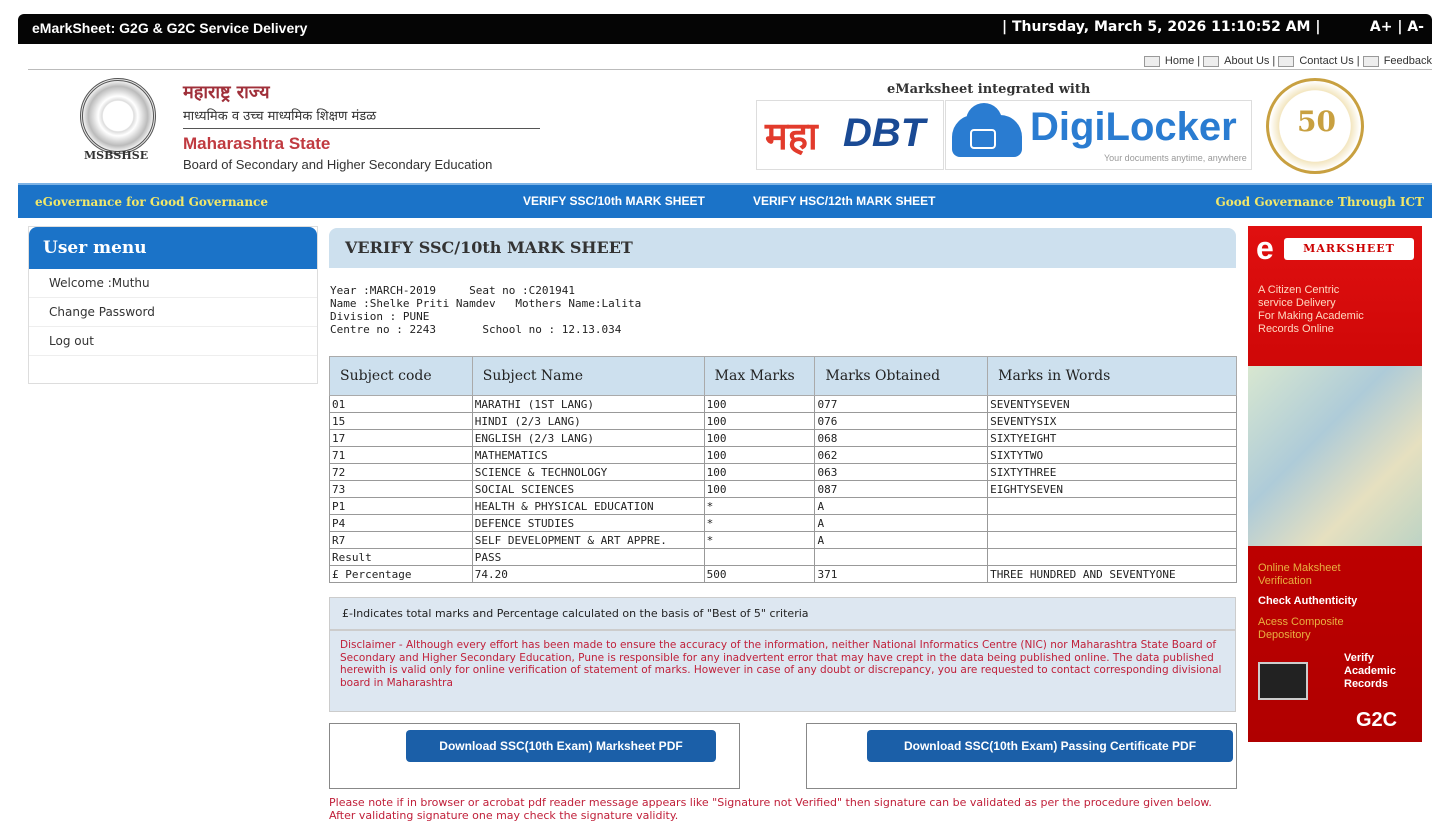  I want to click on banner-verify-2: Academic, so click(1370, 671).